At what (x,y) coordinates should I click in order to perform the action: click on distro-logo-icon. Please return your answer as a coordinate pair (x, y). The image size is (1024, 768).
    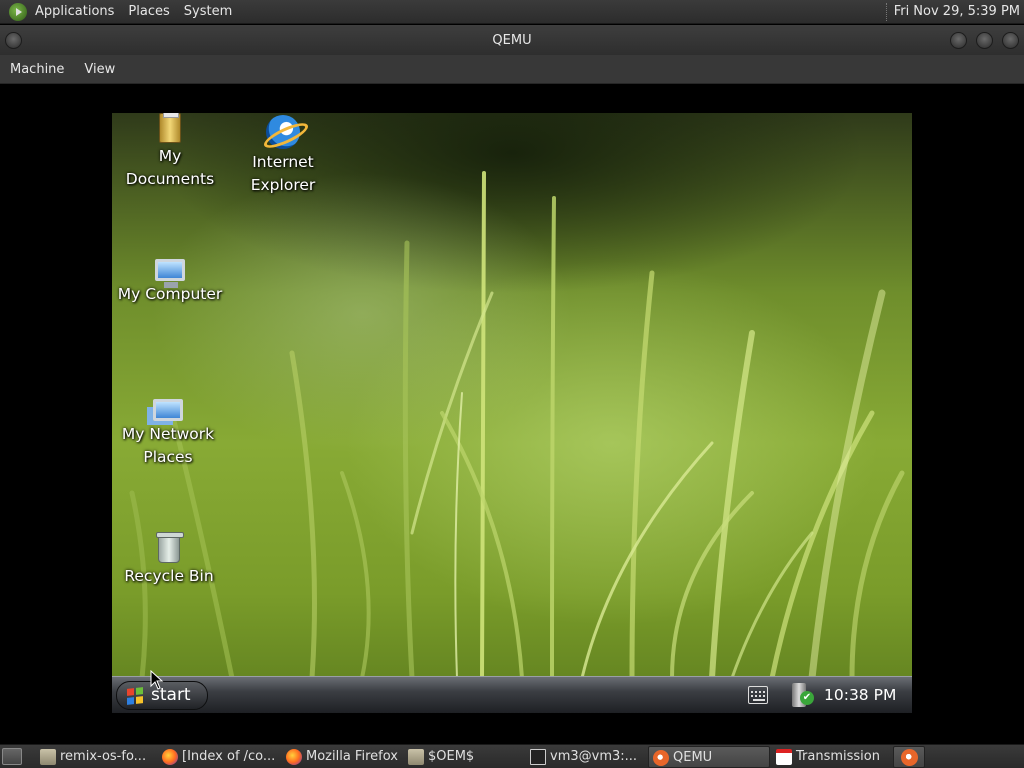
    Looking at the image, I should click on (18, 11).